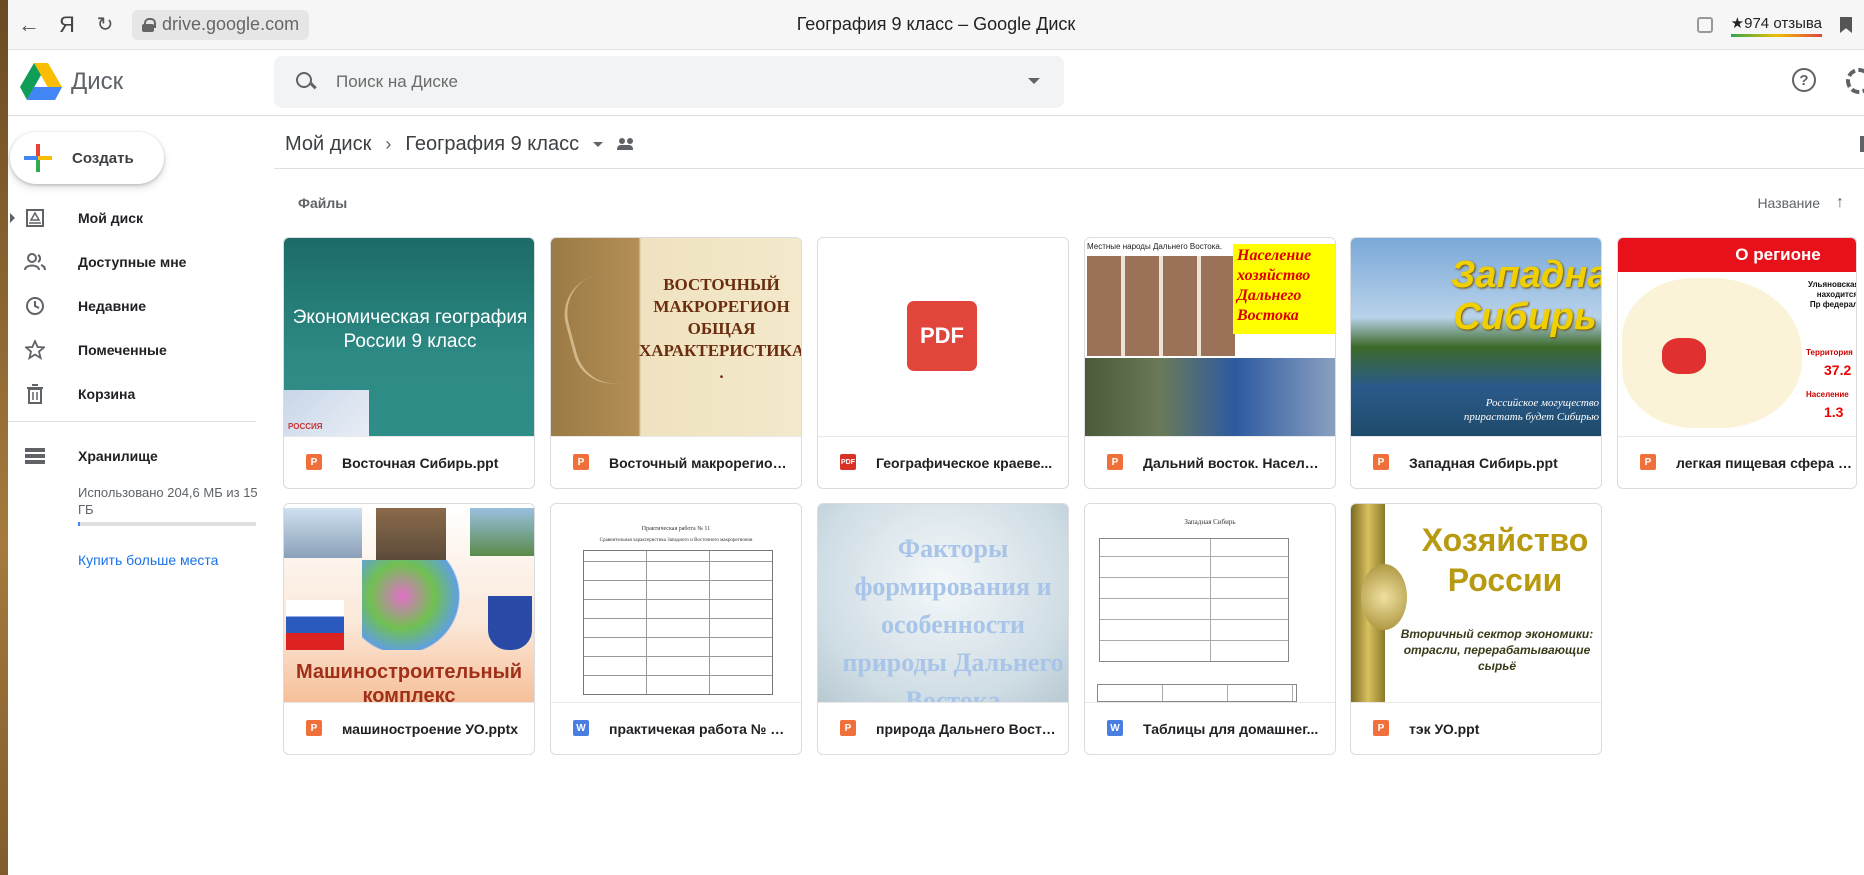  I want to click on sidebar-item-recent: Недавние, so click(136, 306).